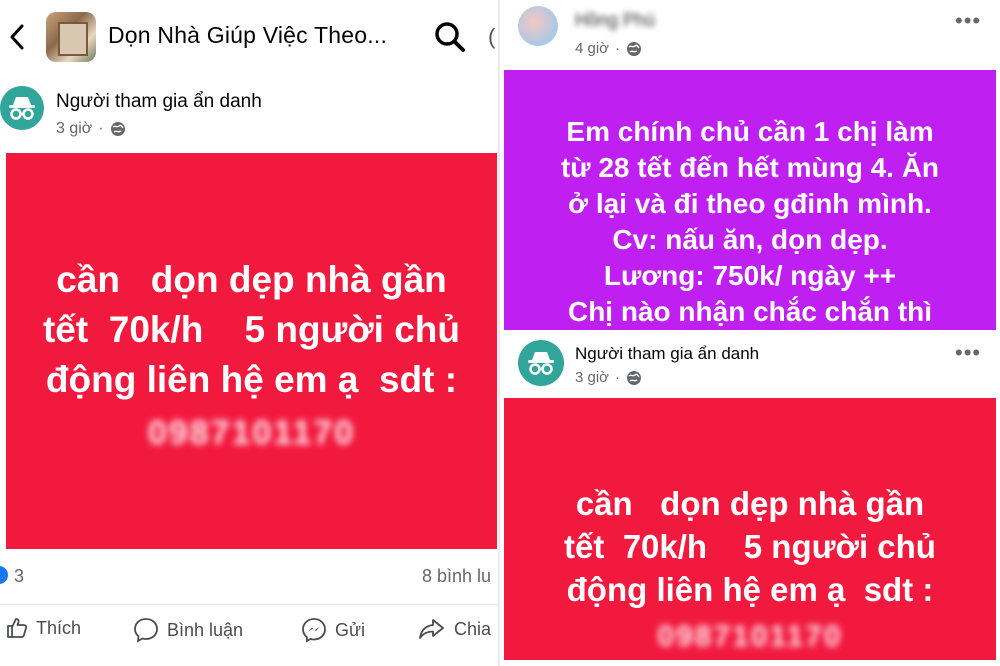 Image resolution: width=1000 pixels, height=666 pixels. I want to click on partial-icon: (, so click(492, 36).